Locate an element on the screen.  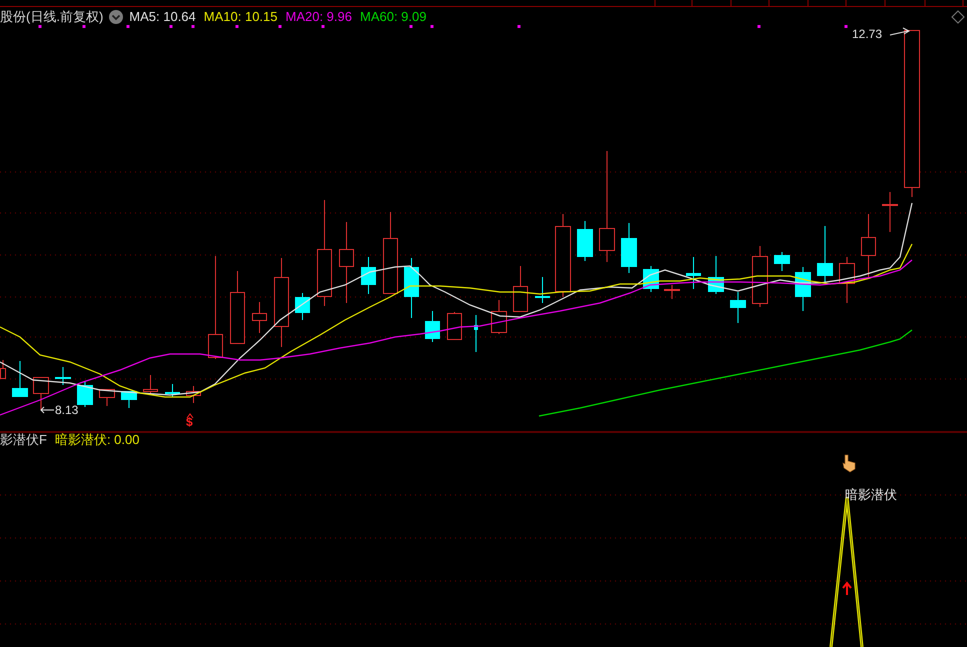
up-arrow-icon is located at coordinates (847, 588).